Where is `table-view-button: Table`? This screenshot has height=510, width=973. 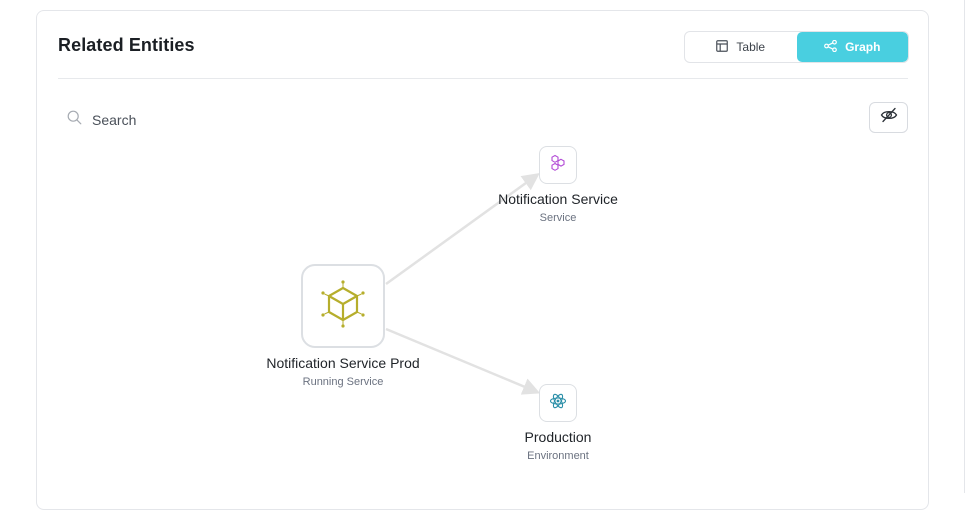
table-view-button: Table is located at coordinates (741, 47).